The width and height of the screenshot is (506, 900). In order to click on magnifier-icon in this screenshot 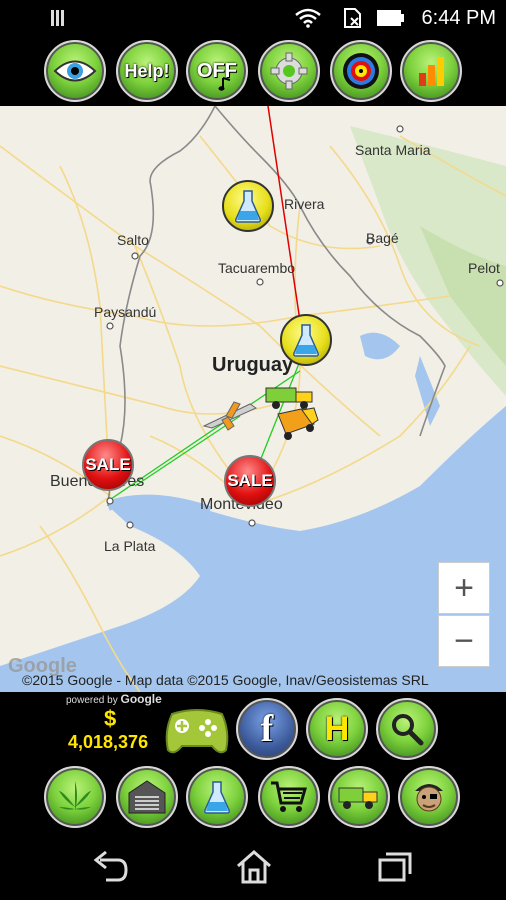, I will do `click(408, 730)`.